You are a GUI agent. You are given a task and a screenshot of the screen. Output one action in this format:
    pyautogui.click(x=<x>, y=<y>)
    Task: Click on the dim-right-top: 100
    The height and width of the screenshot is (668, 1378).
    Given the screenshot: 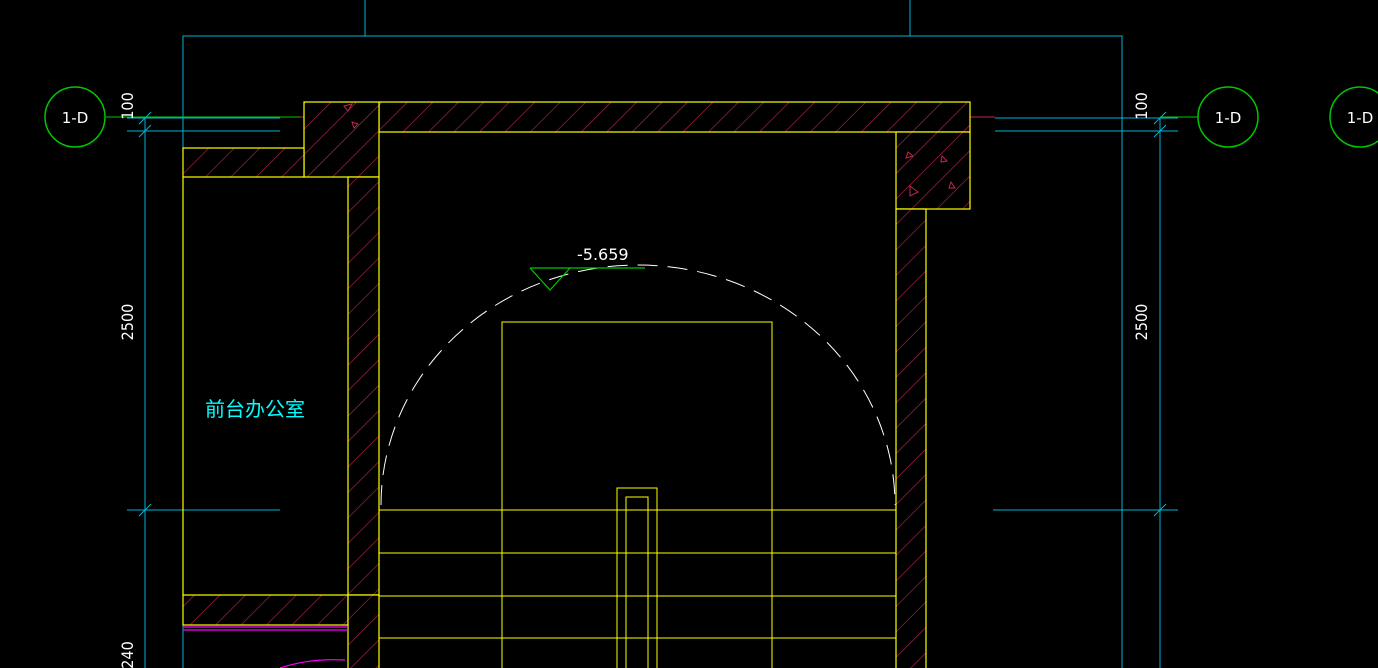 What is the action you would take?
    pyautogui.click(x=1141, y=105)
    